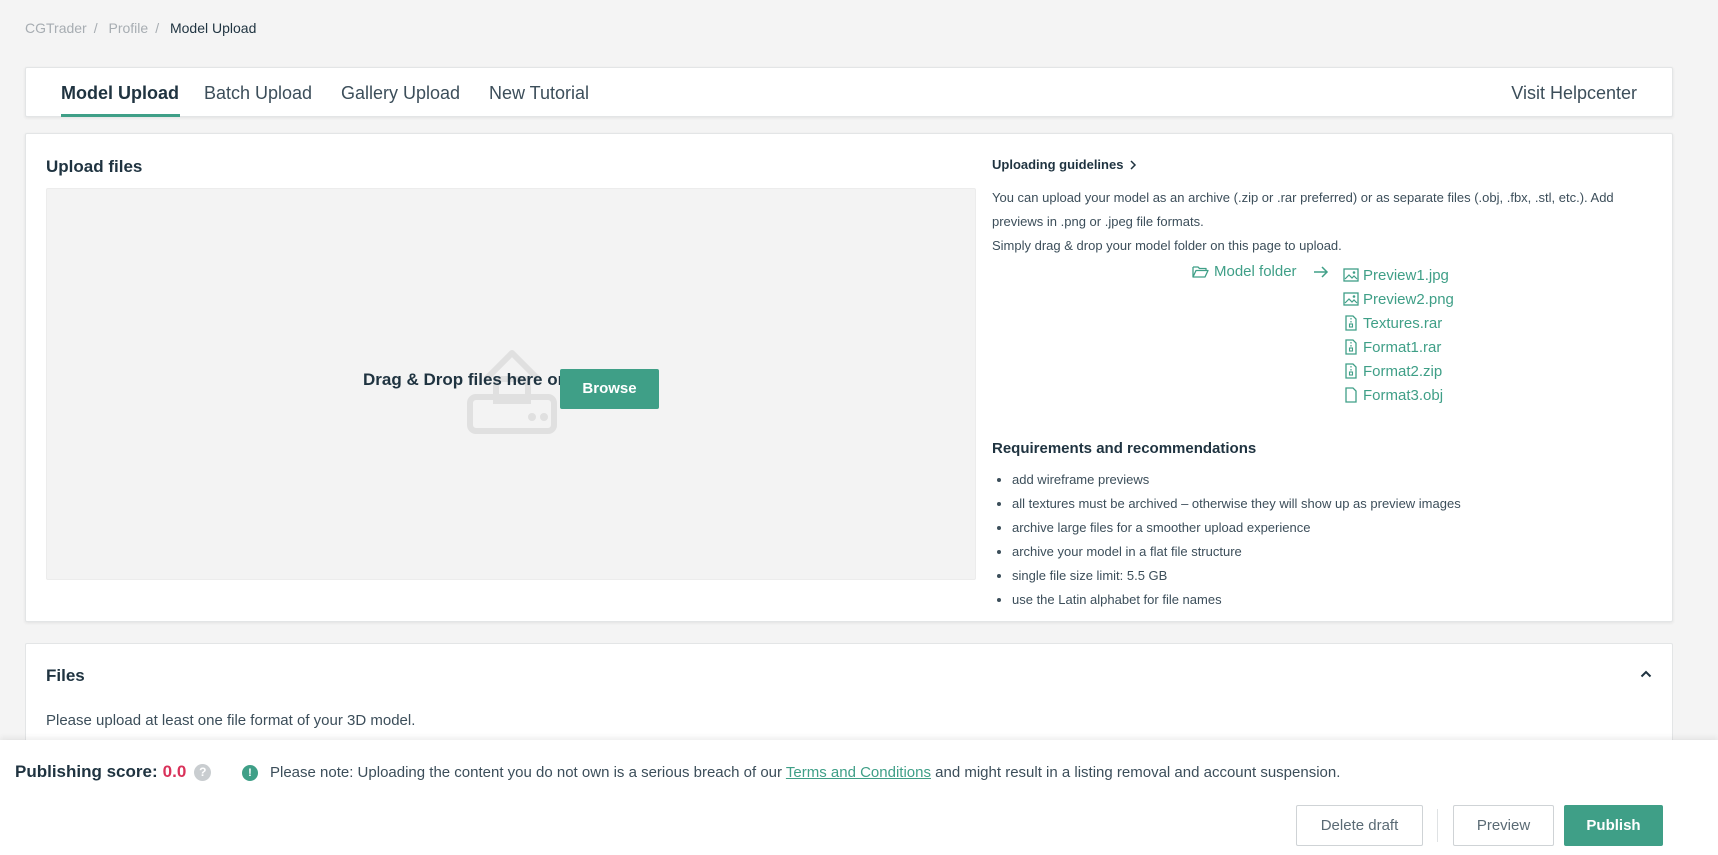 This screenshot has width=1718, height=855. I want to click on example-file-item: Format1.rar, so click(1398, 347).